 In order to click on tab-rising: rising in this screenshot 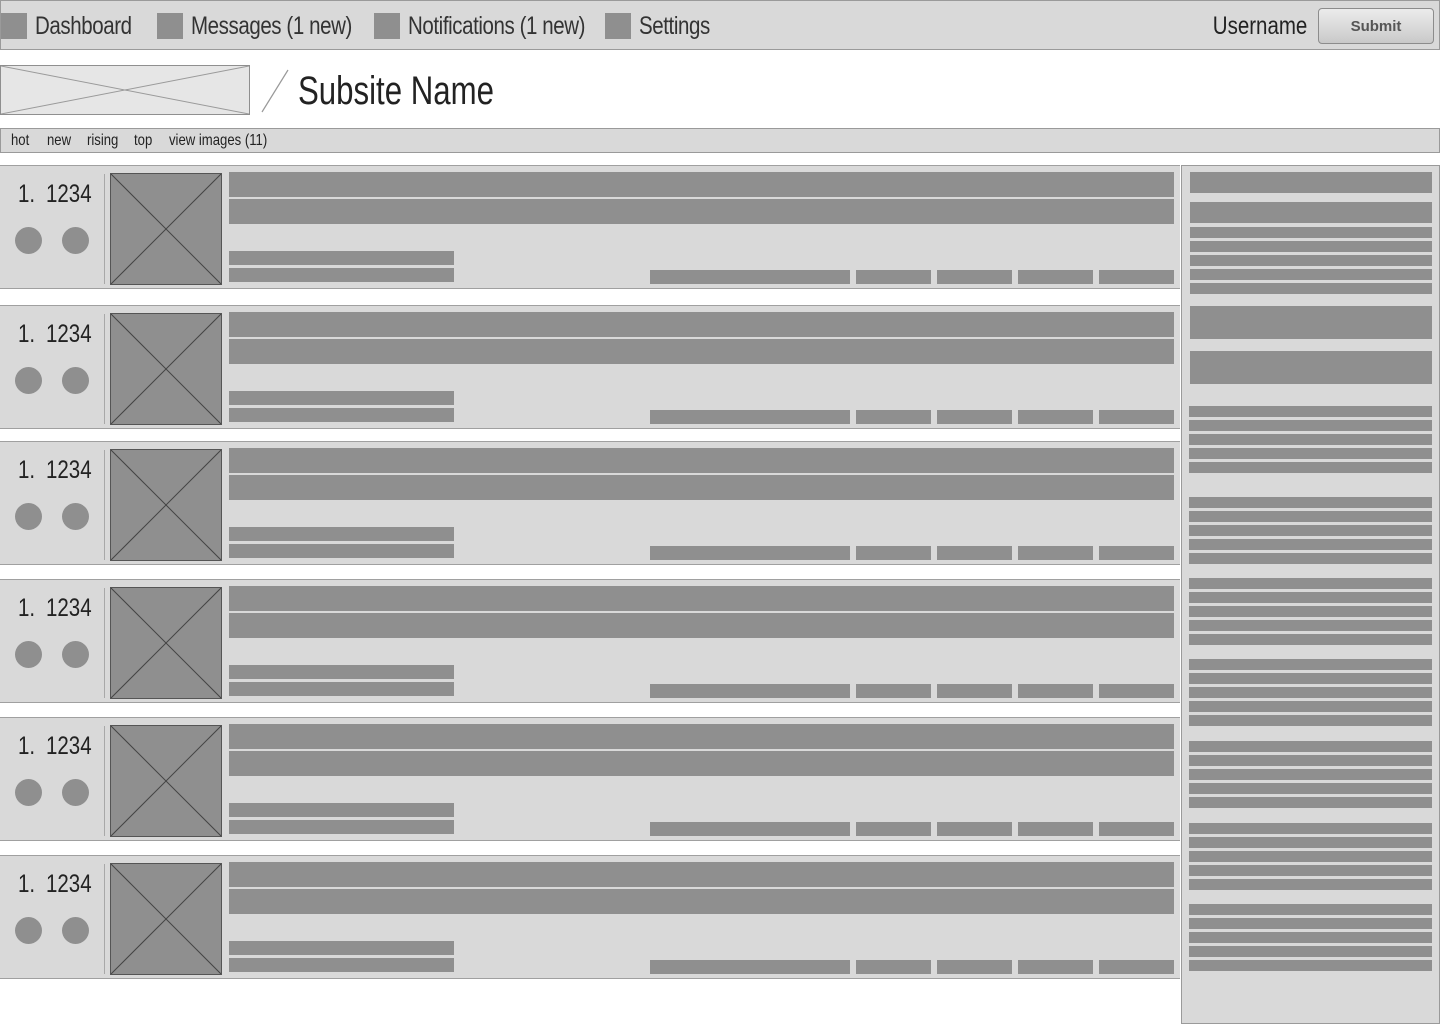, I will do `click(102, 141)`.